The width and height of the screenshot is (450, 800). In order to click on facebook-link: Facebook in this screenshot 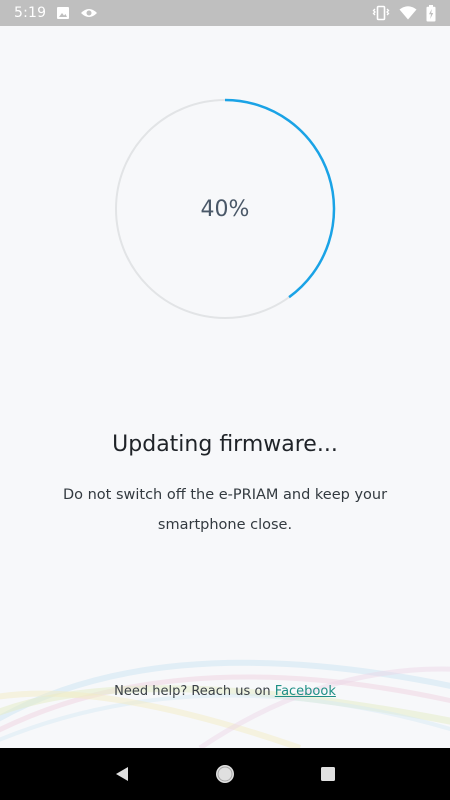, I will do `click(305, 691)`.